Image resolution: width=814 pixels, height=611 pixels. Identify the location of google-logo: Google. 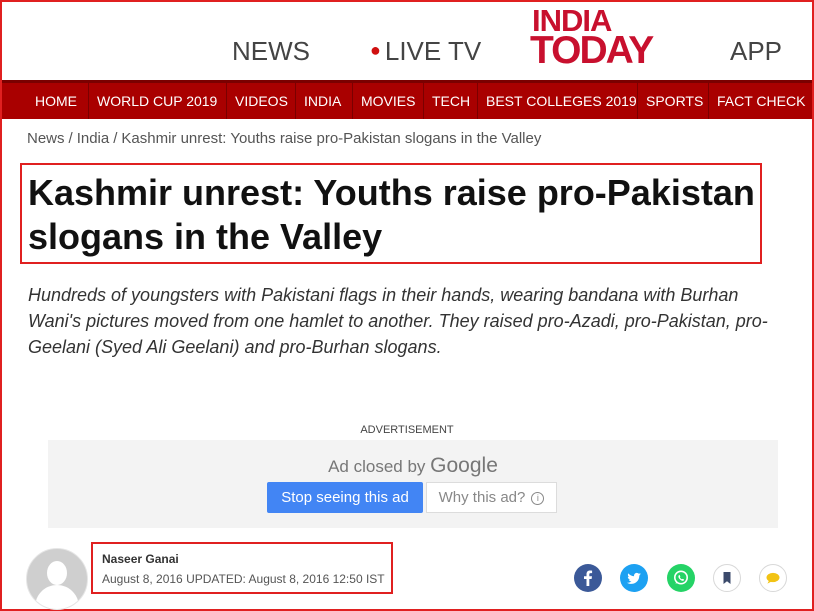
(464, 465).